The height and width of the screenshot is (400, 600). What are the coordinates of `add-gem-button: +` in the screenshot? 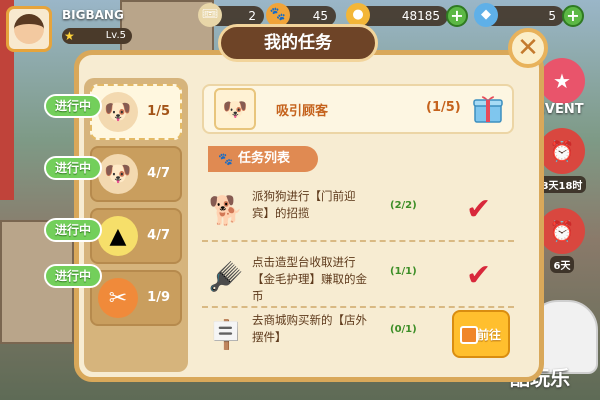 It's located at (573, 16).